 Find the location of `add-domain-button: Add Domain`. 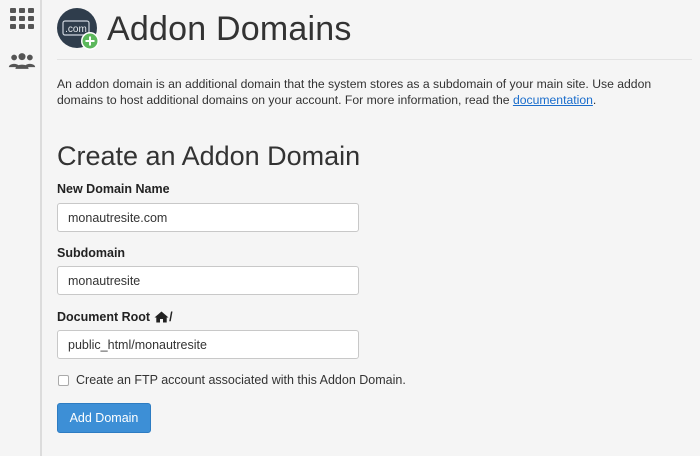

add-domain-button: Add Domain is located at coordinates (104, 418).